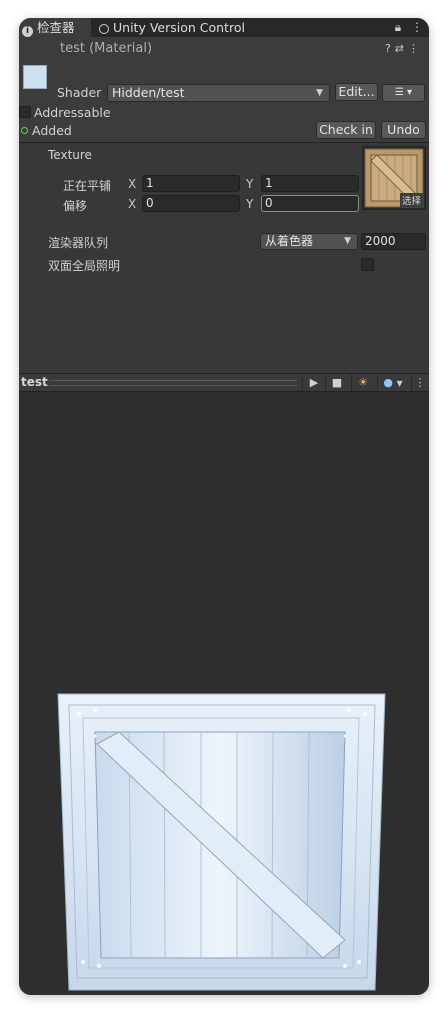 Image resolution: width=448 pixels, height=1014 pixels. Describe the element at coordinates (87, 186) in the screenshot. I see `tiling-label: 正在平铺` at that location.